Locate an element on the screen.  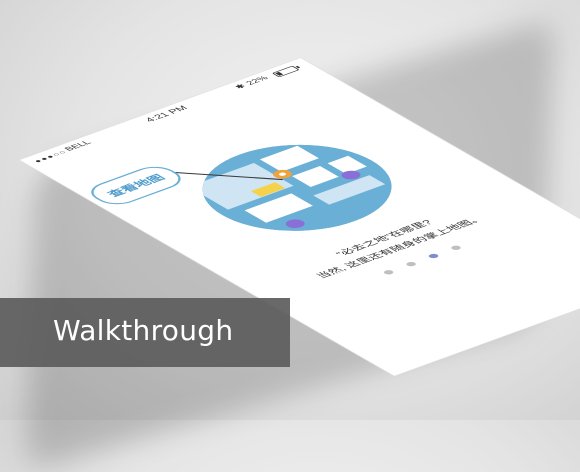
banner-title: Walkthrough is located at coordinates (143, 330).